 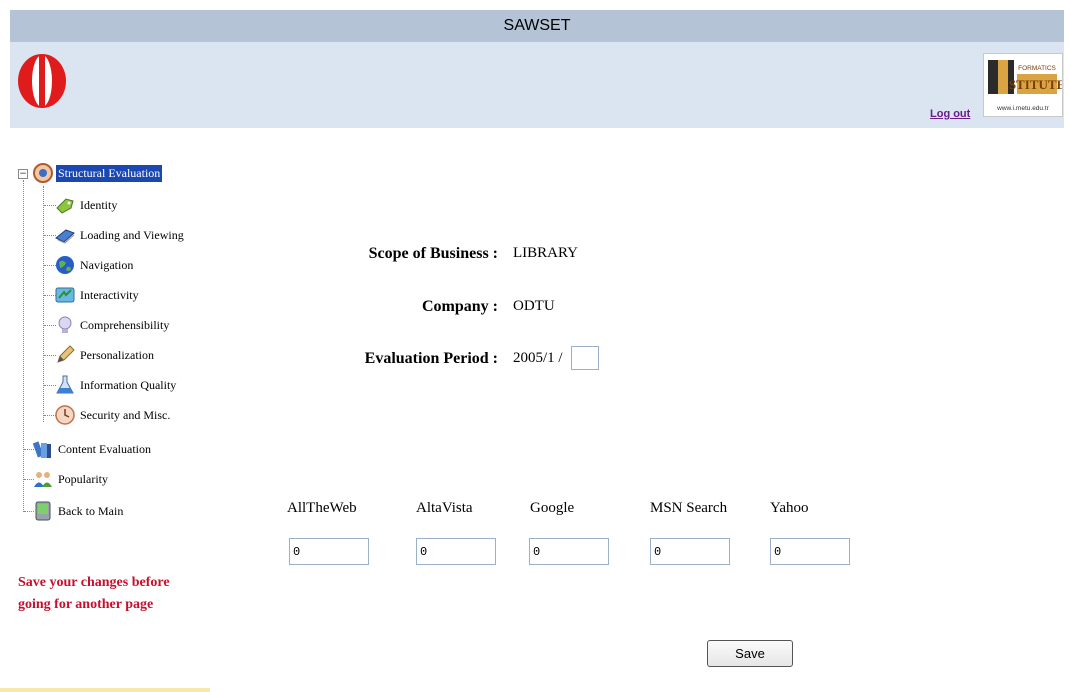 I want to click on app-title-bar: SAWSET, so click(x=537, y=26).